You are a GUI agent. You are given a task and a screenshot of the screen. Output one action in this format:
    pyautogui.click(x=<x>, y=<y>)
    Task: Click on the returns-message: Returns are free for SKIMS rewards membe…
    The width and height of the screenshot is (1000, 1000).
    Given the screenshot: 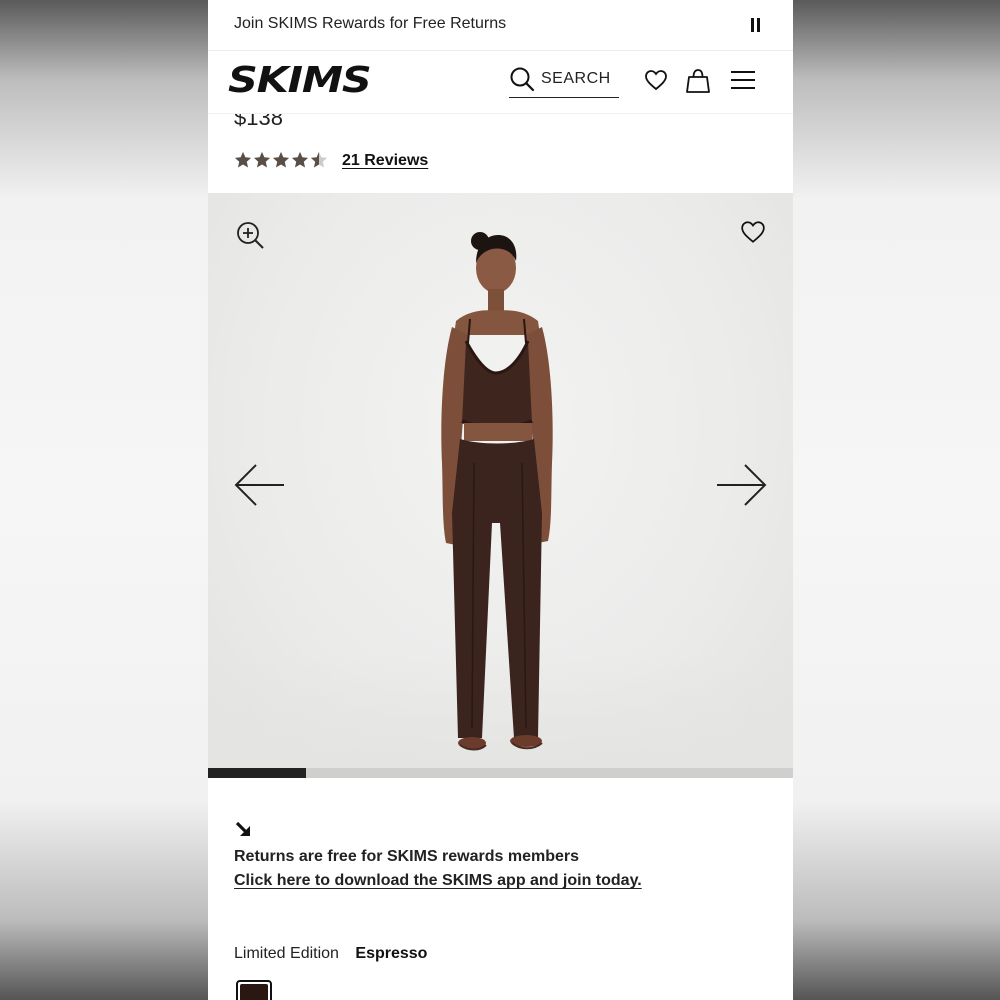 What is the action you would take?
    pyautogui.click(x=407, y=856)
    